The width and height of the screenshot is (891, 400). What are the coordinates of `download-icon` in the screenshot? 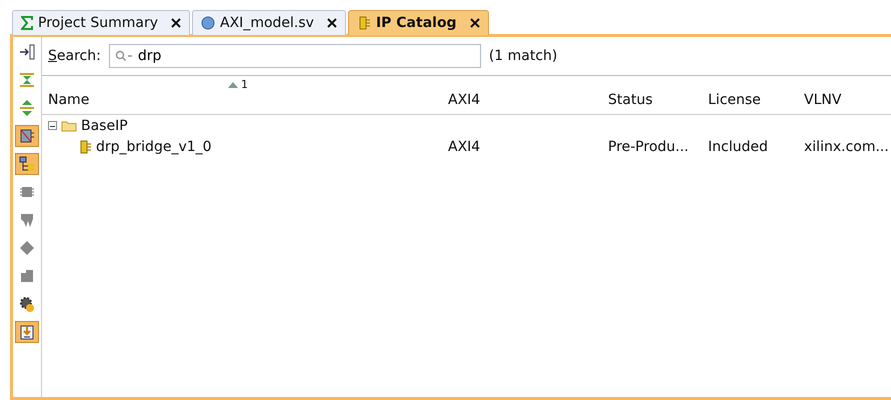 It's located at (27, 332).